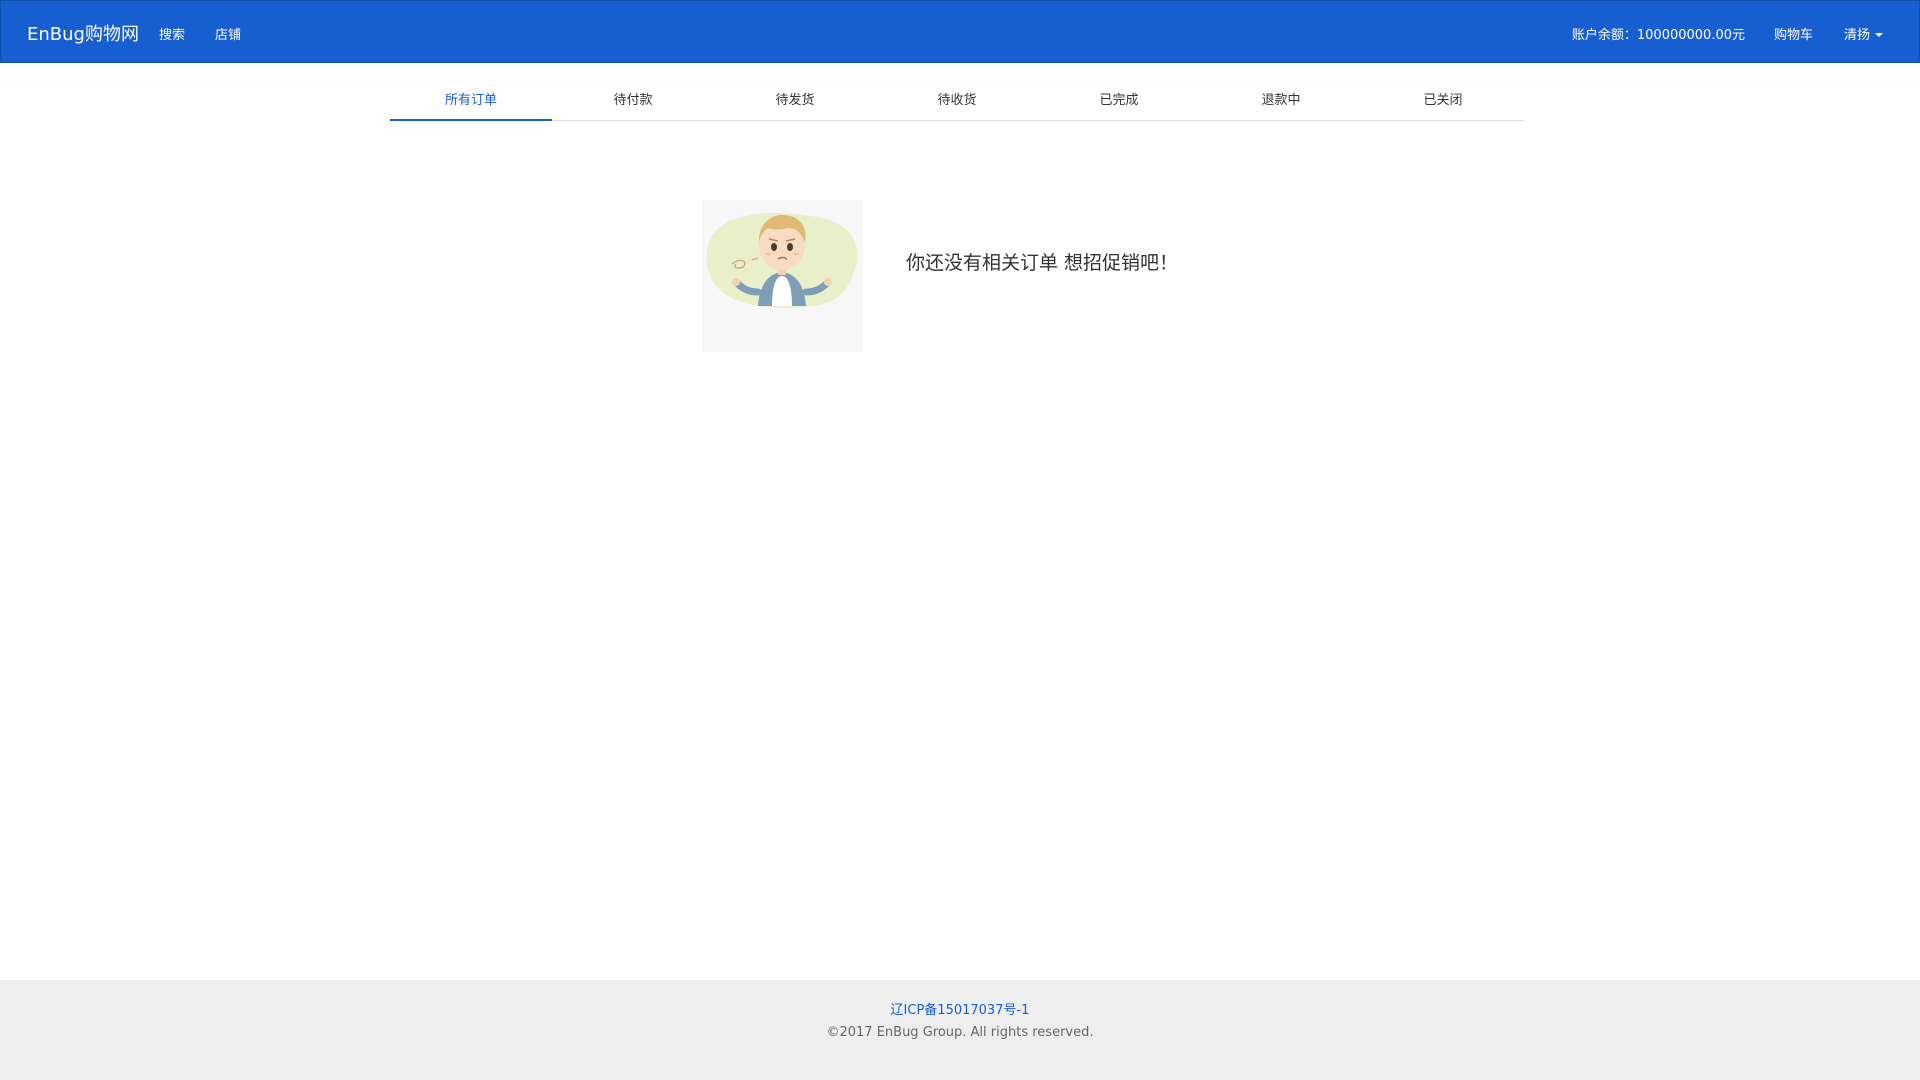 Image resolution: width=1920 pixels, height=1080 pixels. Describe the element at coordinates (1879, 34) in the screenshot. I see `caret-down-icon` at that location.